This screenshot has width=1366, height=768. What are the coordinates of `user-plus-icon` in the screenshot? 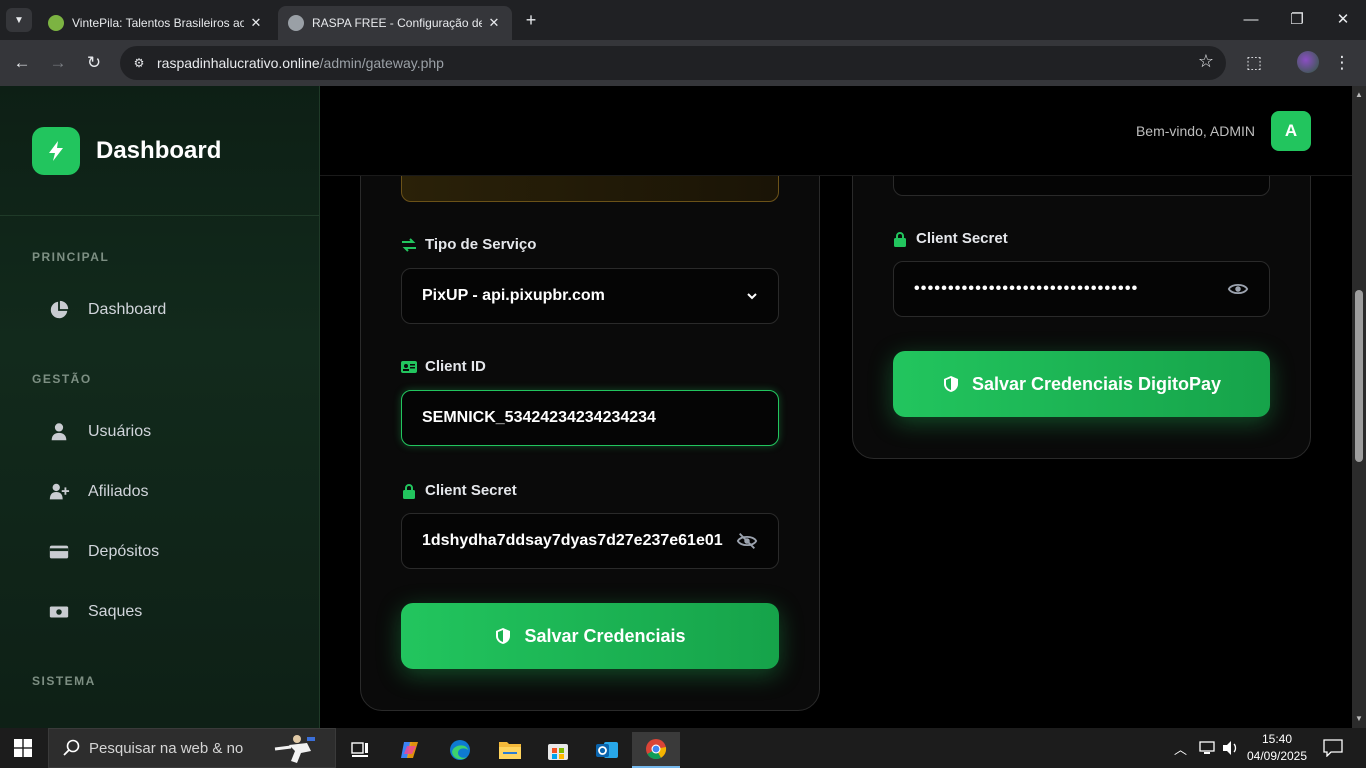 It's located at (59, 491).